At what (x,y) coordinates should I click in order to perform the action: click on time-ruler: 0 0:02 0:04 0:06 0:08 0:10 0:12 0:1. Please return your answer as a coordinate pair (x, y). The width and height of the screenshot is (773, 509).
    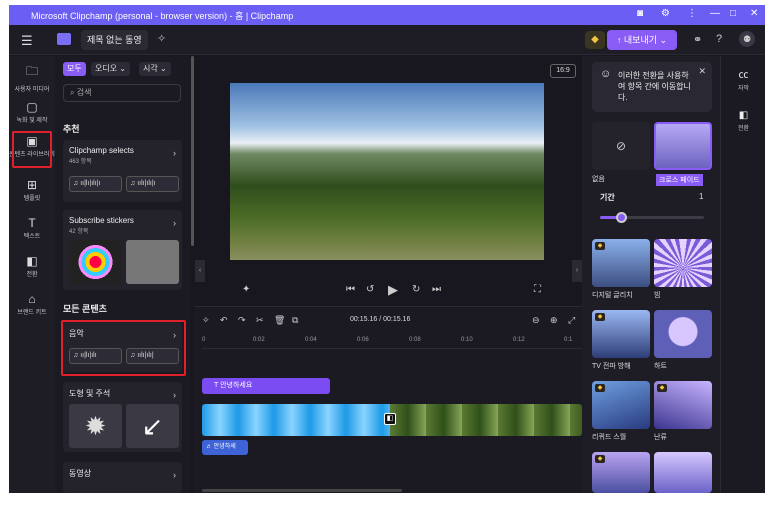
    Looking at the image, I should click on (392, 341).